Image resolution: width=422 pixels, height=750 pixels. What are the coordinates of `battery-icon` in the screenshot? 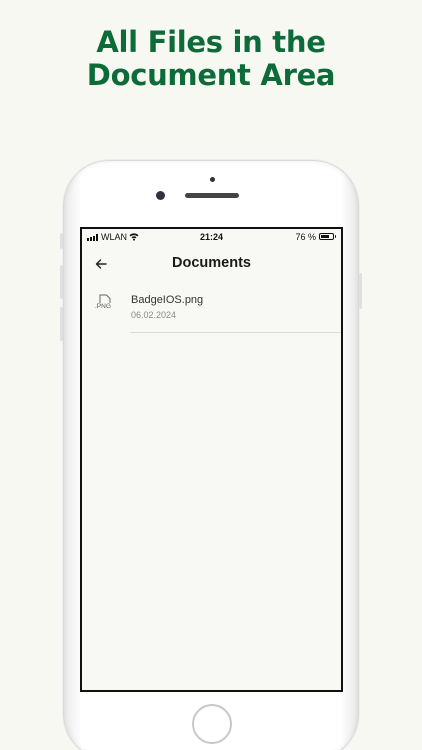 It's located at (327, 236).